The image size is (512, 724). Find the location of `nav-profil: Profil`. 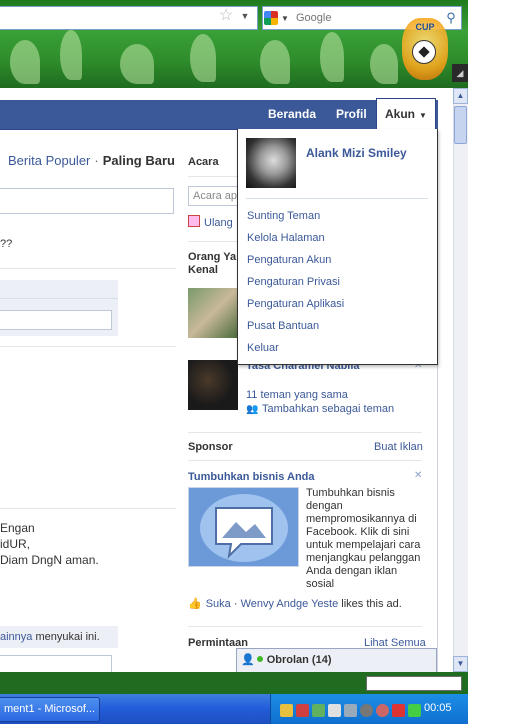

nav-profil: Profil is located at coordinates (351, 114).